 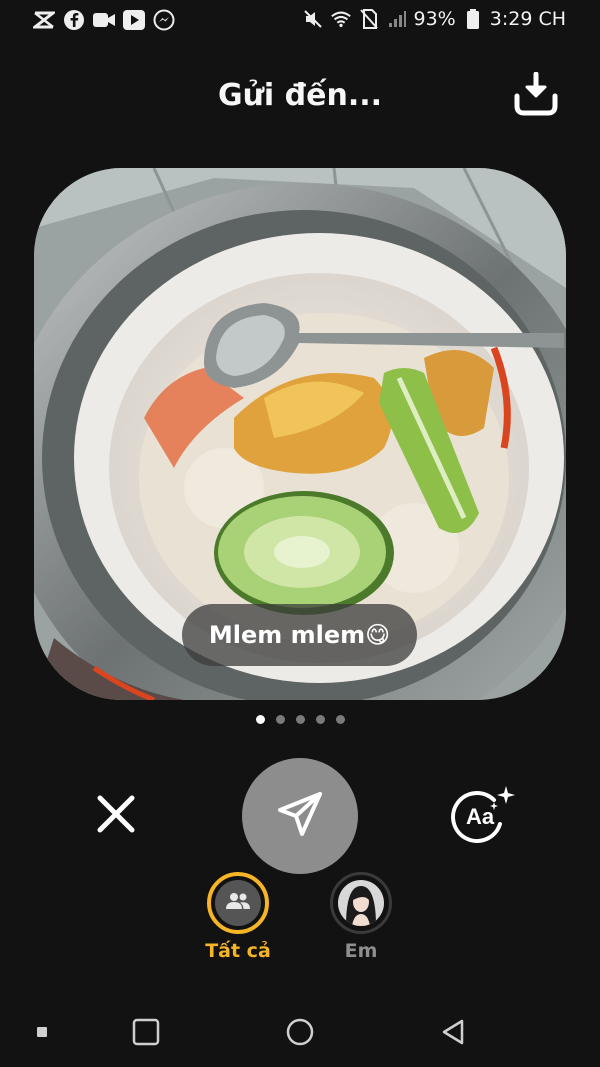 I want to click on navigation-bar, so click(x=300, y=1033).